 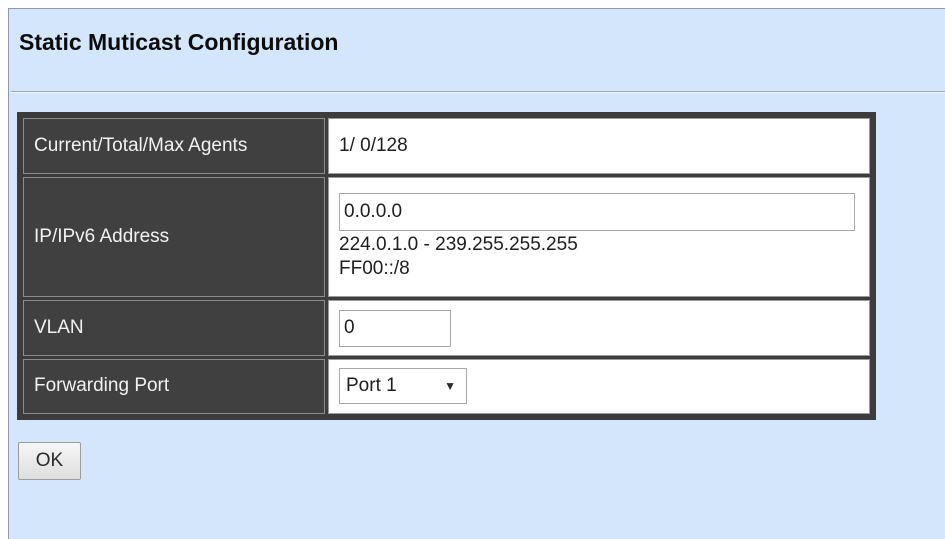 What do you see at coordinates (599, 237) in the screenshot?
I see `ip-address-cell: 224.0.1.0 - 239.255.255.255 FF00::/8` at bounding box center [599, 237].